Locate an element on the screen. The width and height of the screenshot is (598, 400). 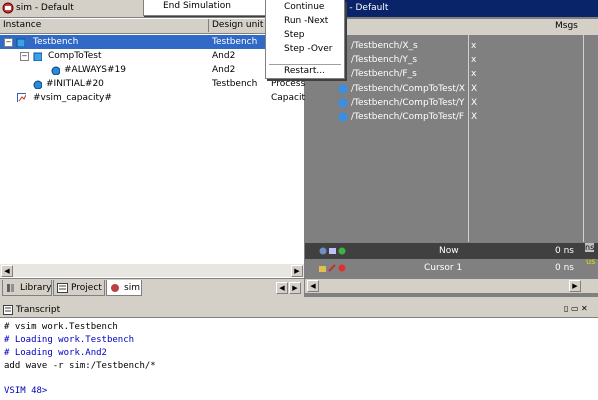
capacity-icon is located at coordinates (21, 97).